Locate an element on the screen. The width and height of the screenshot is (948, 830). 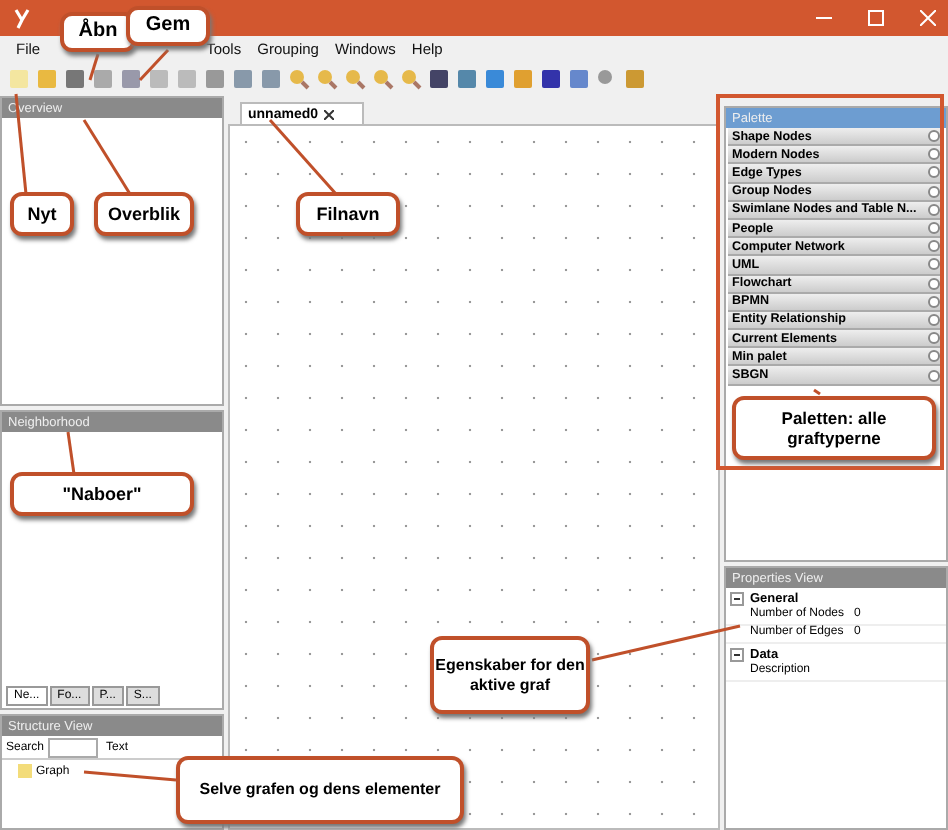
maximize-icon is located at coordinates (876, 18).